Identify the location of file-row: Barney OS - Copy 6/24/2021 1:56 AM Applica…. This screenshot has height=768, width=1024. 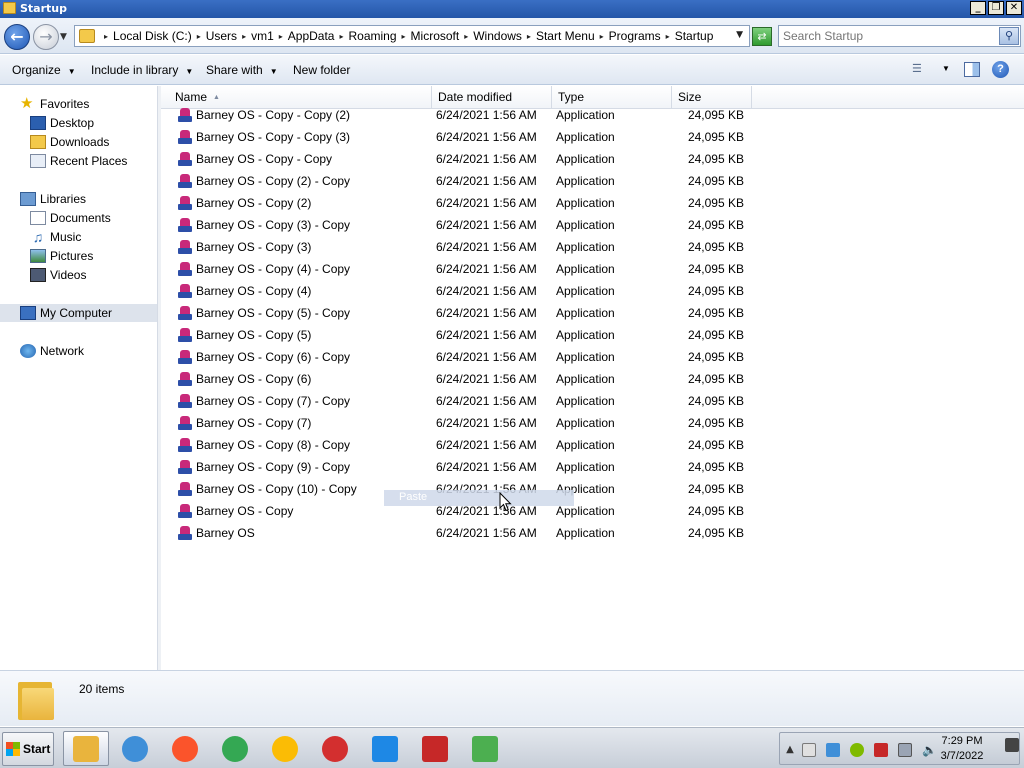
(592, 511).